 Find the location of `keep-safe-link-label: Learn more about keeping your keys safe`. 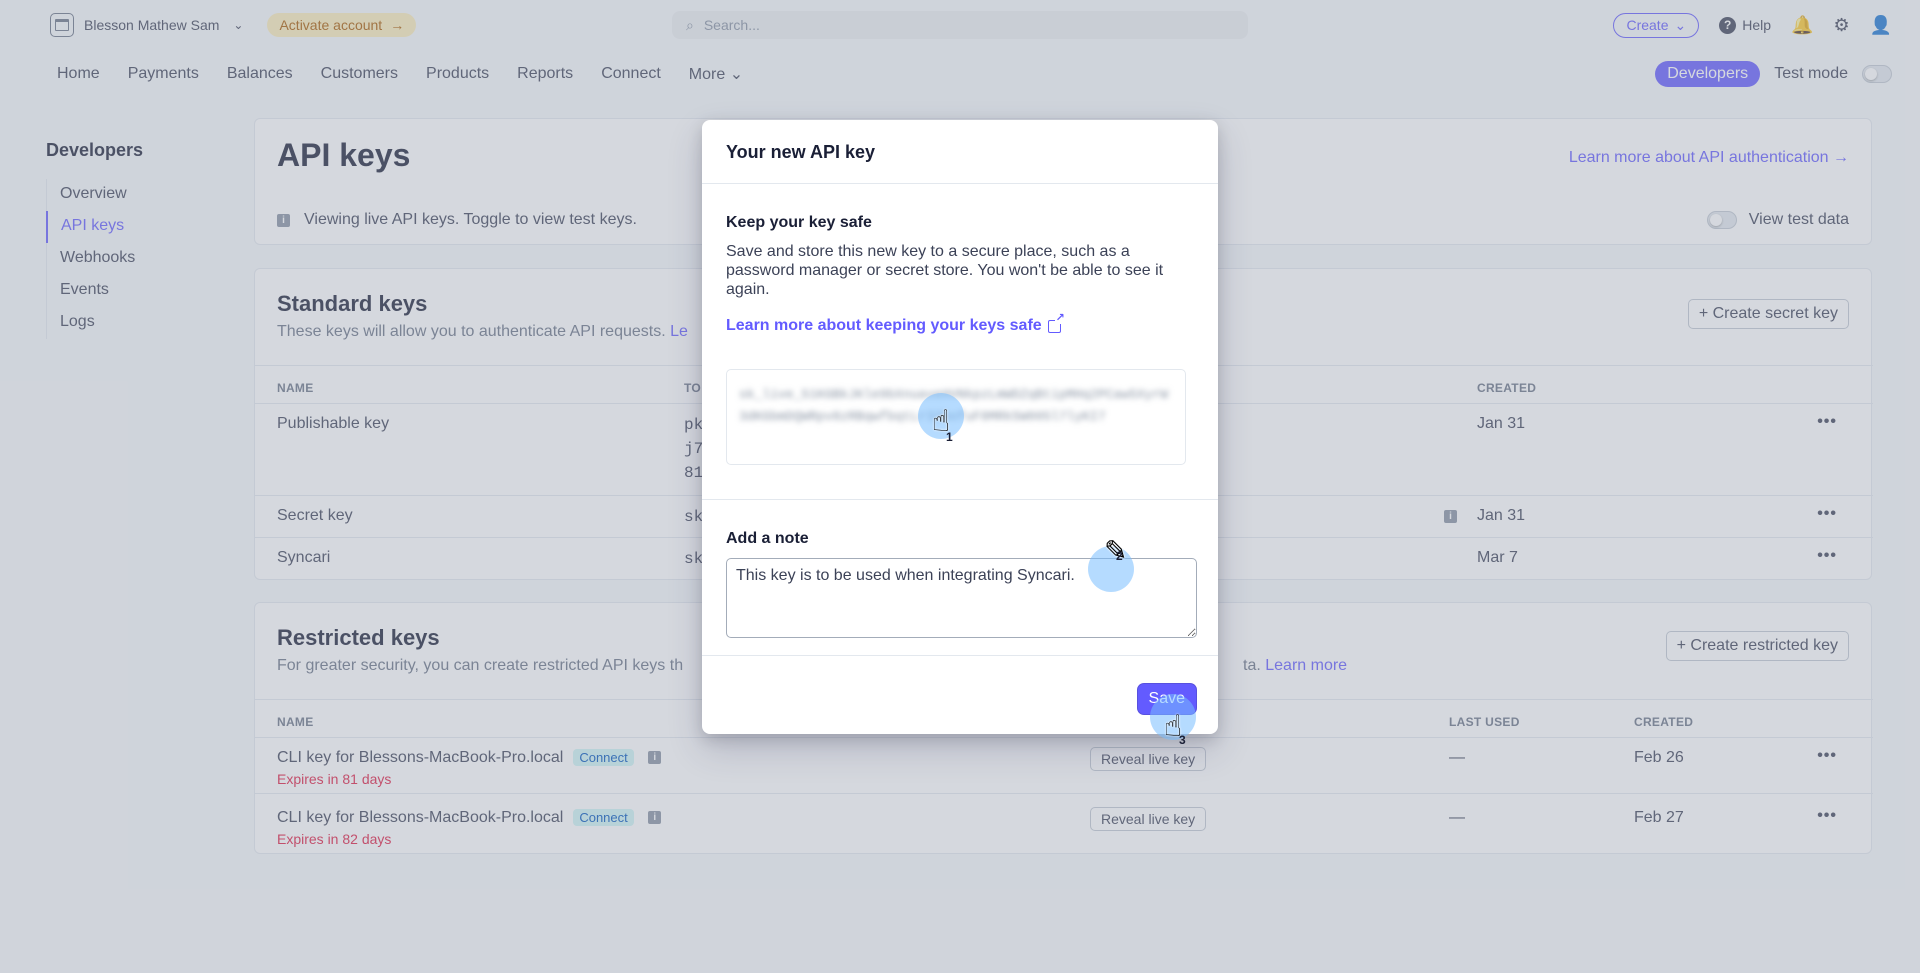

keep-safe-link-label: Learn more about keeping your keys safe is located at coordinates (884, 325).